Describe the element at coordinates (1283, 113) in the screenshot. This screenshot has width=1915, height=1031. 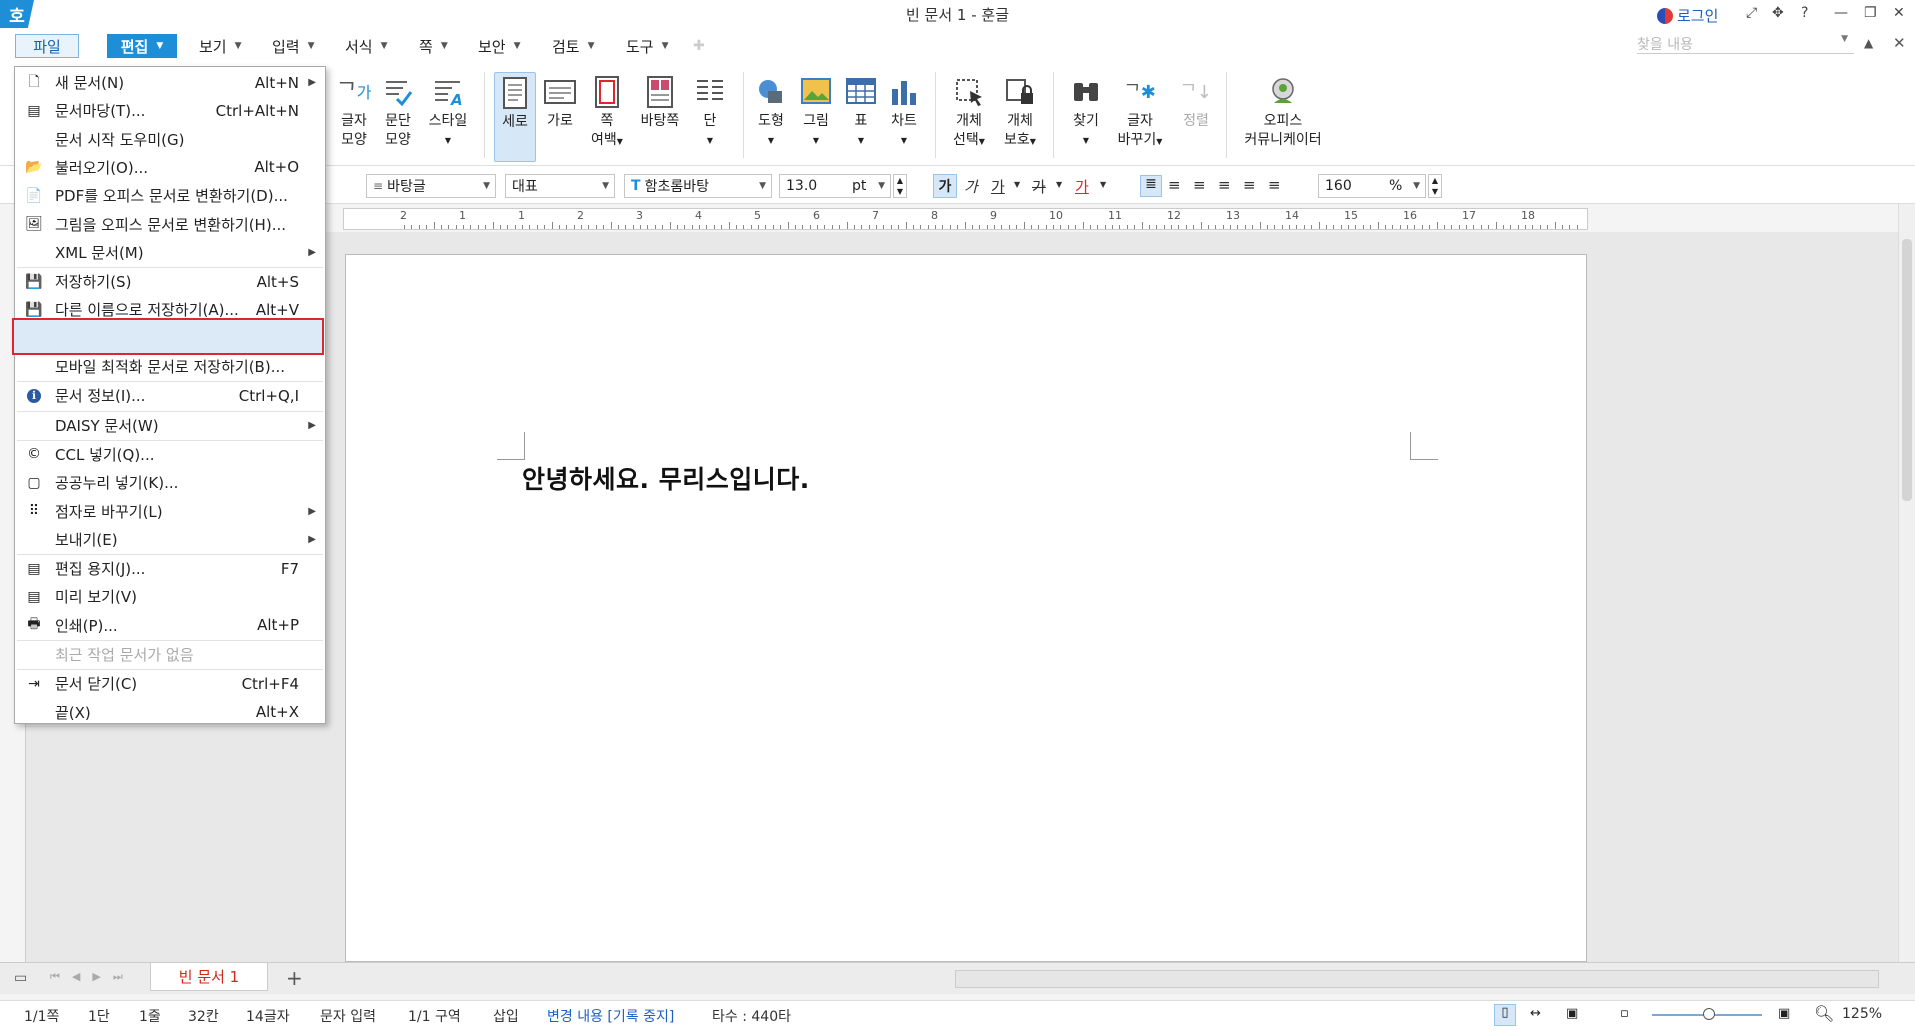
I see `communicator-button: 오피스 커뮤니케이터` at that location.